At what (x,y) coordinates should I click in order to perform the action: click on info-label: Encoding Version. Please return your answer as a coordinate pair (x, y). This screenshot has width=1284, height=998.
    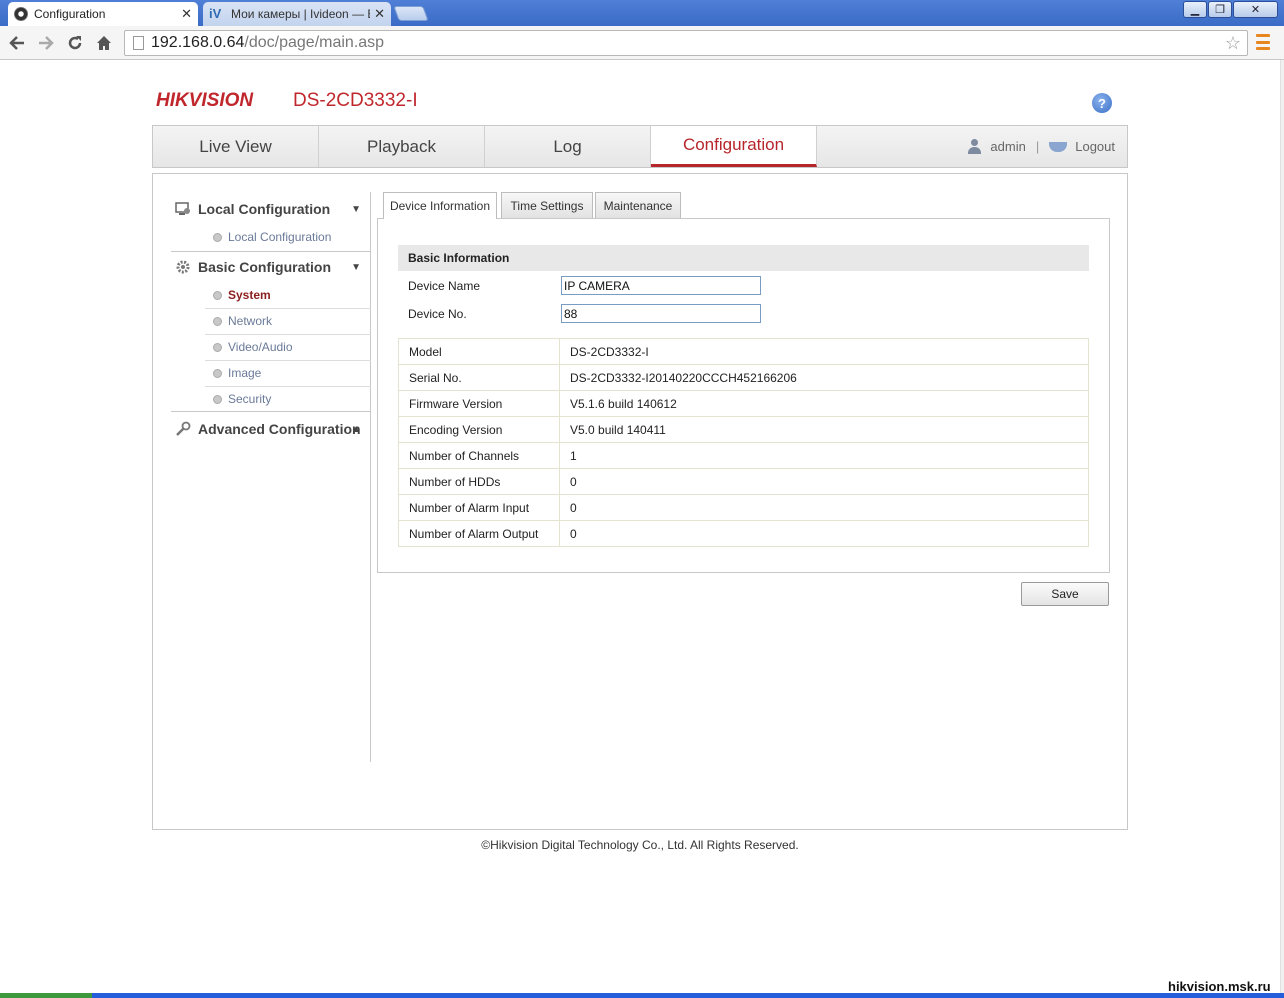
    Looking at the image, I should click on (479, 429).